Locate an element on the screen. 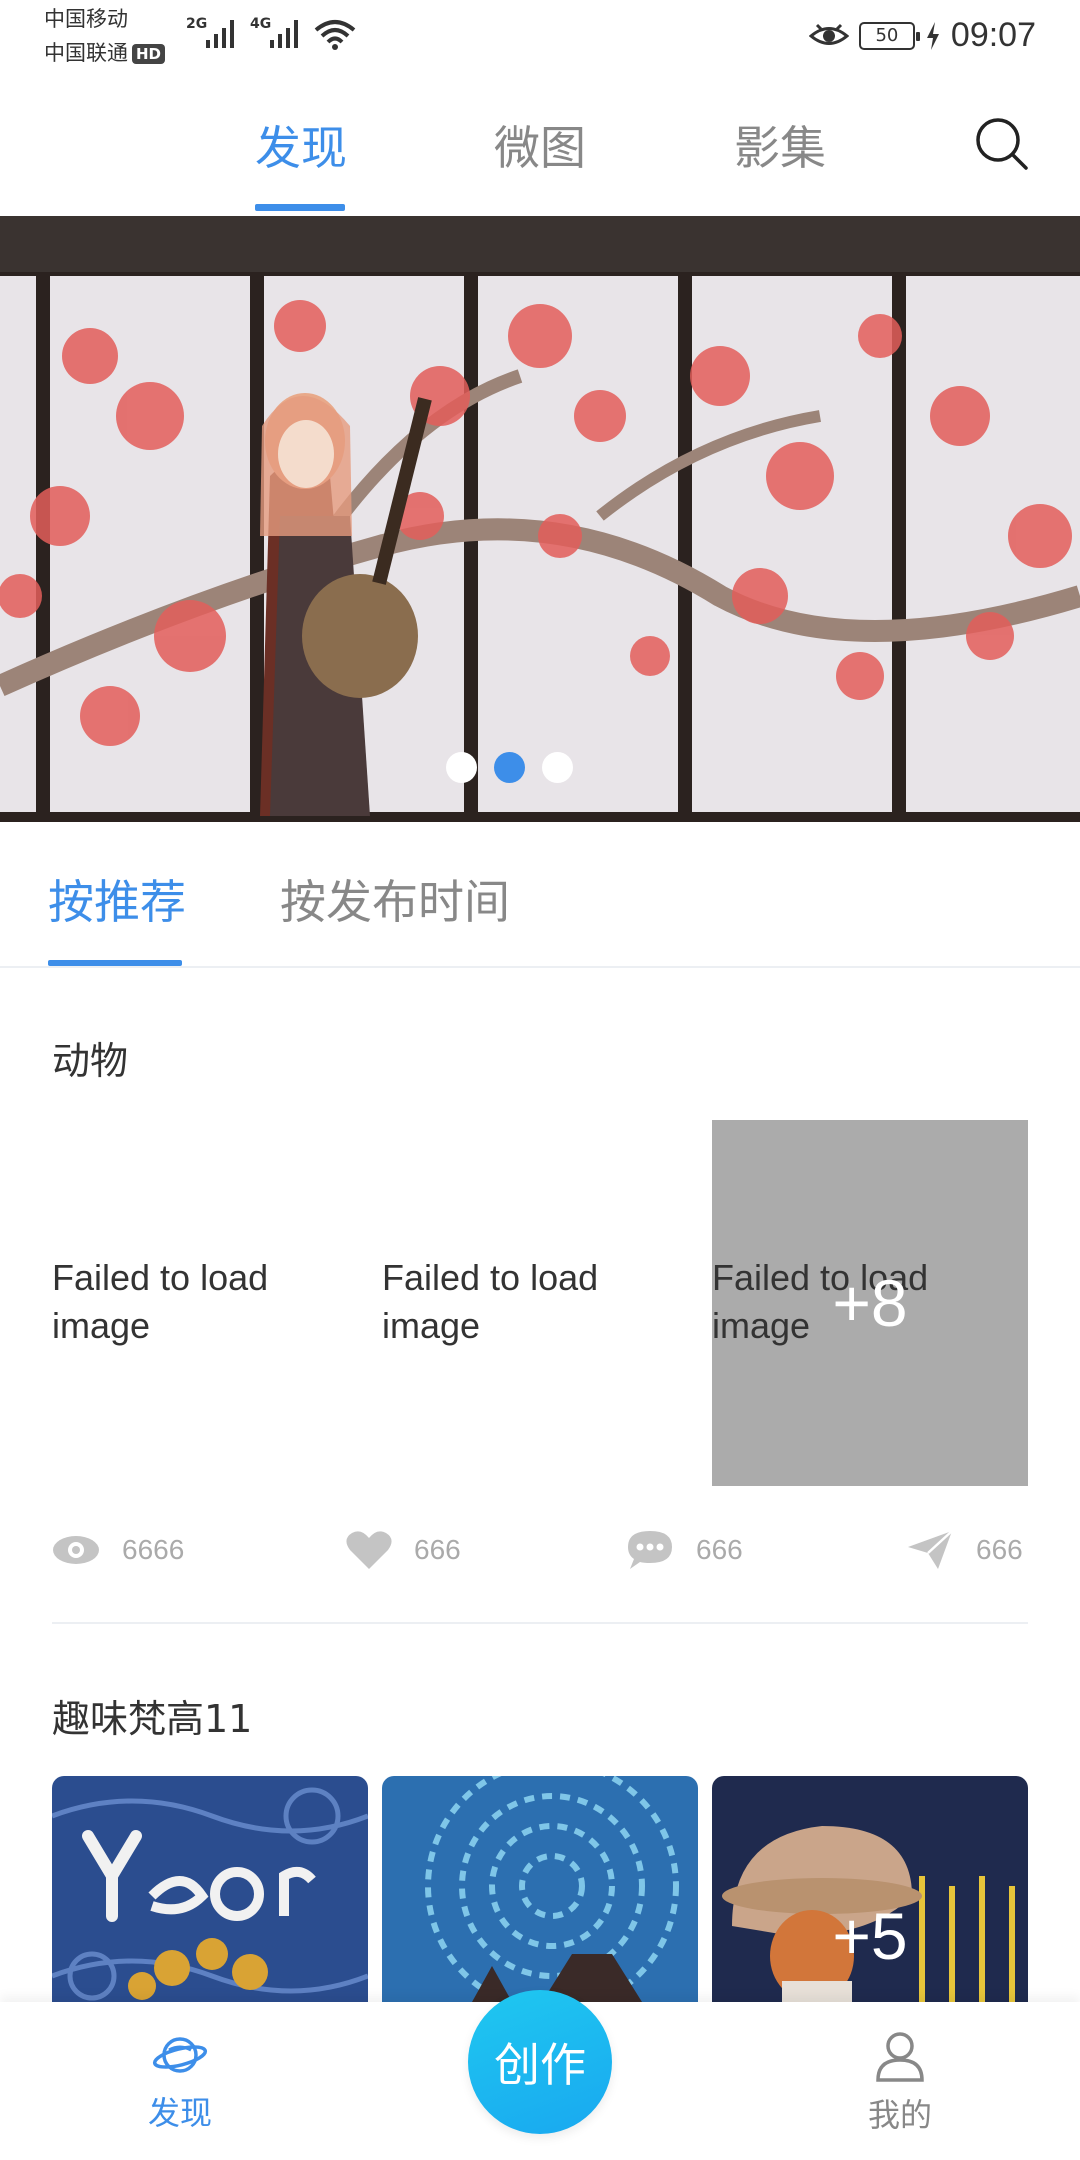 The image size is (1080, 2160). views-count: 6666 is located at coordinates (153, 1549).